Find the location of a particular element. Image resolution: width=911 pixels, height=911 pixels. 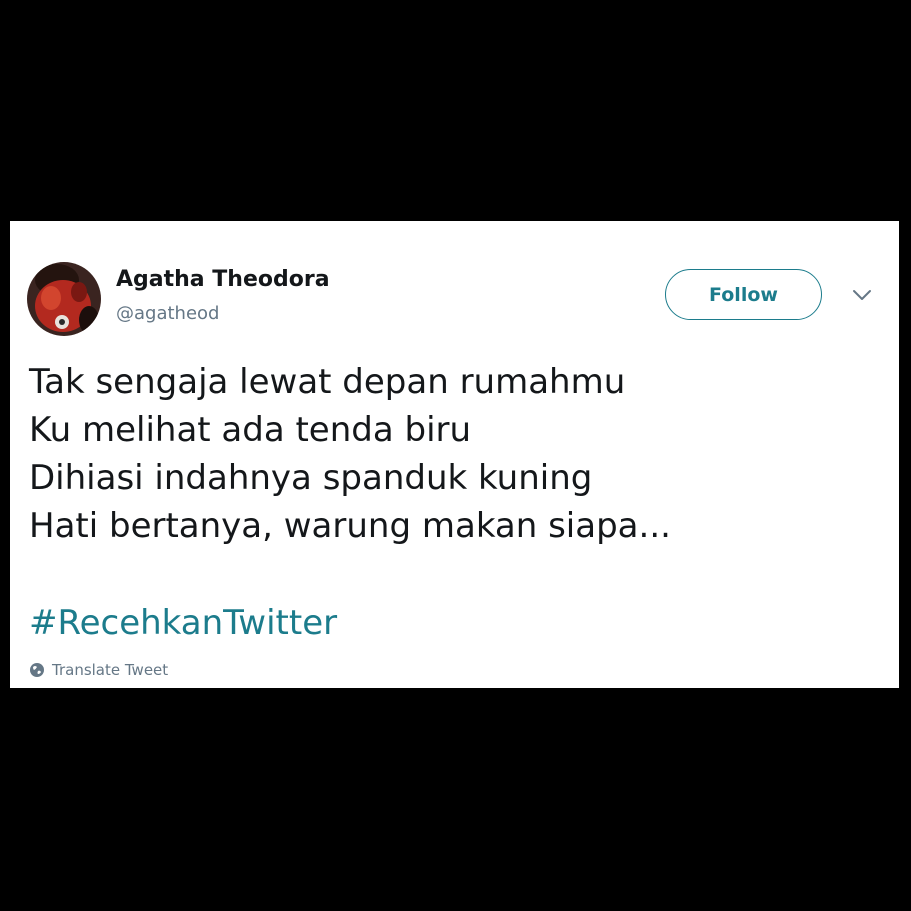

tweet-line: Tak sengaja lewat depan rumahmu is located at coordinates (327, 382).